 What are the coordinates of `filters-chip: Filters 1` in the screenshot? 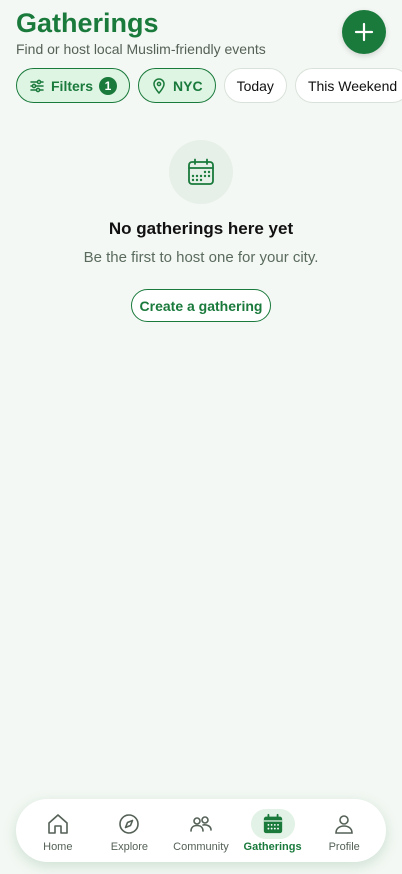 It's located at (73, 85).